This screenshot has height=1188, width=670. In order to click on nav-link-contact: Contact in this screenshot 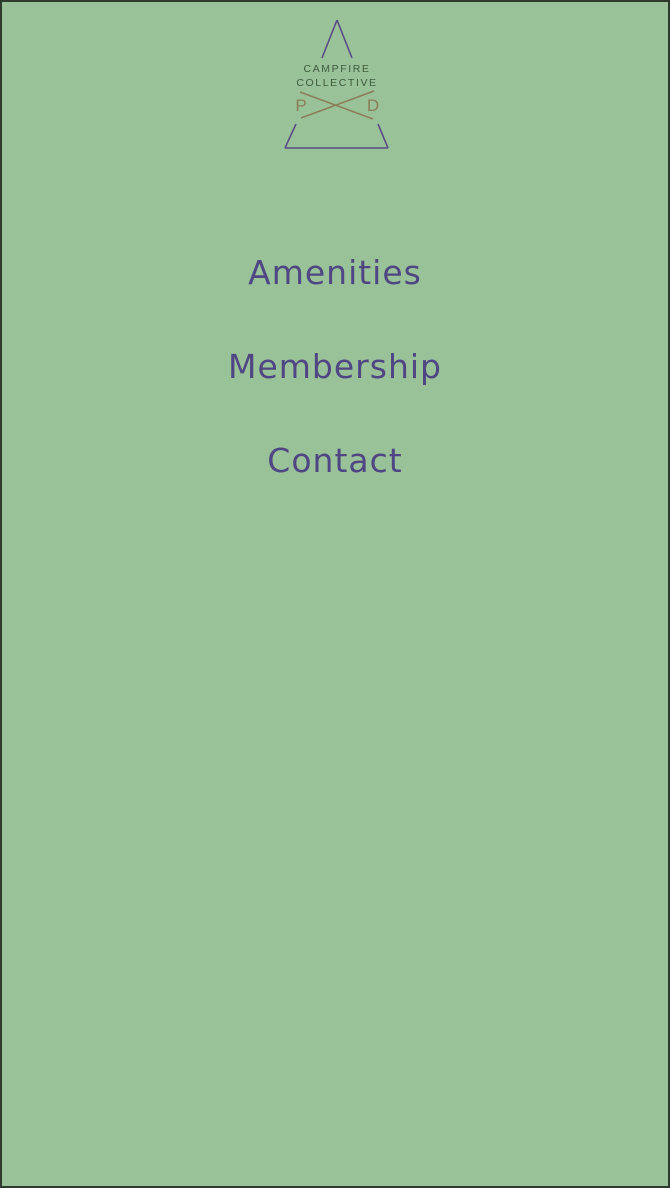, I will do `click(334, 485)`.